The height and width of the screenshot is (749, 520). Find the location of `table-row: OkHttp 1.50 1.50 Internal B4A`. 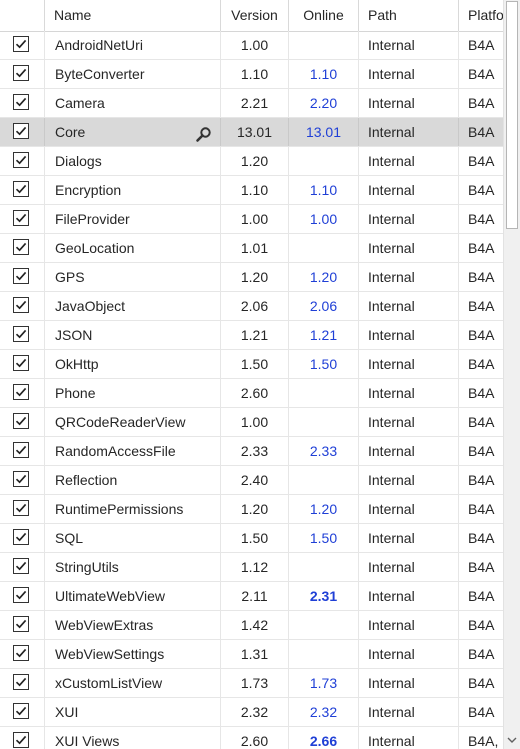

table-row: OkHttp 1.50 1.50 Internal B4A is located at coordinates (251, 364).